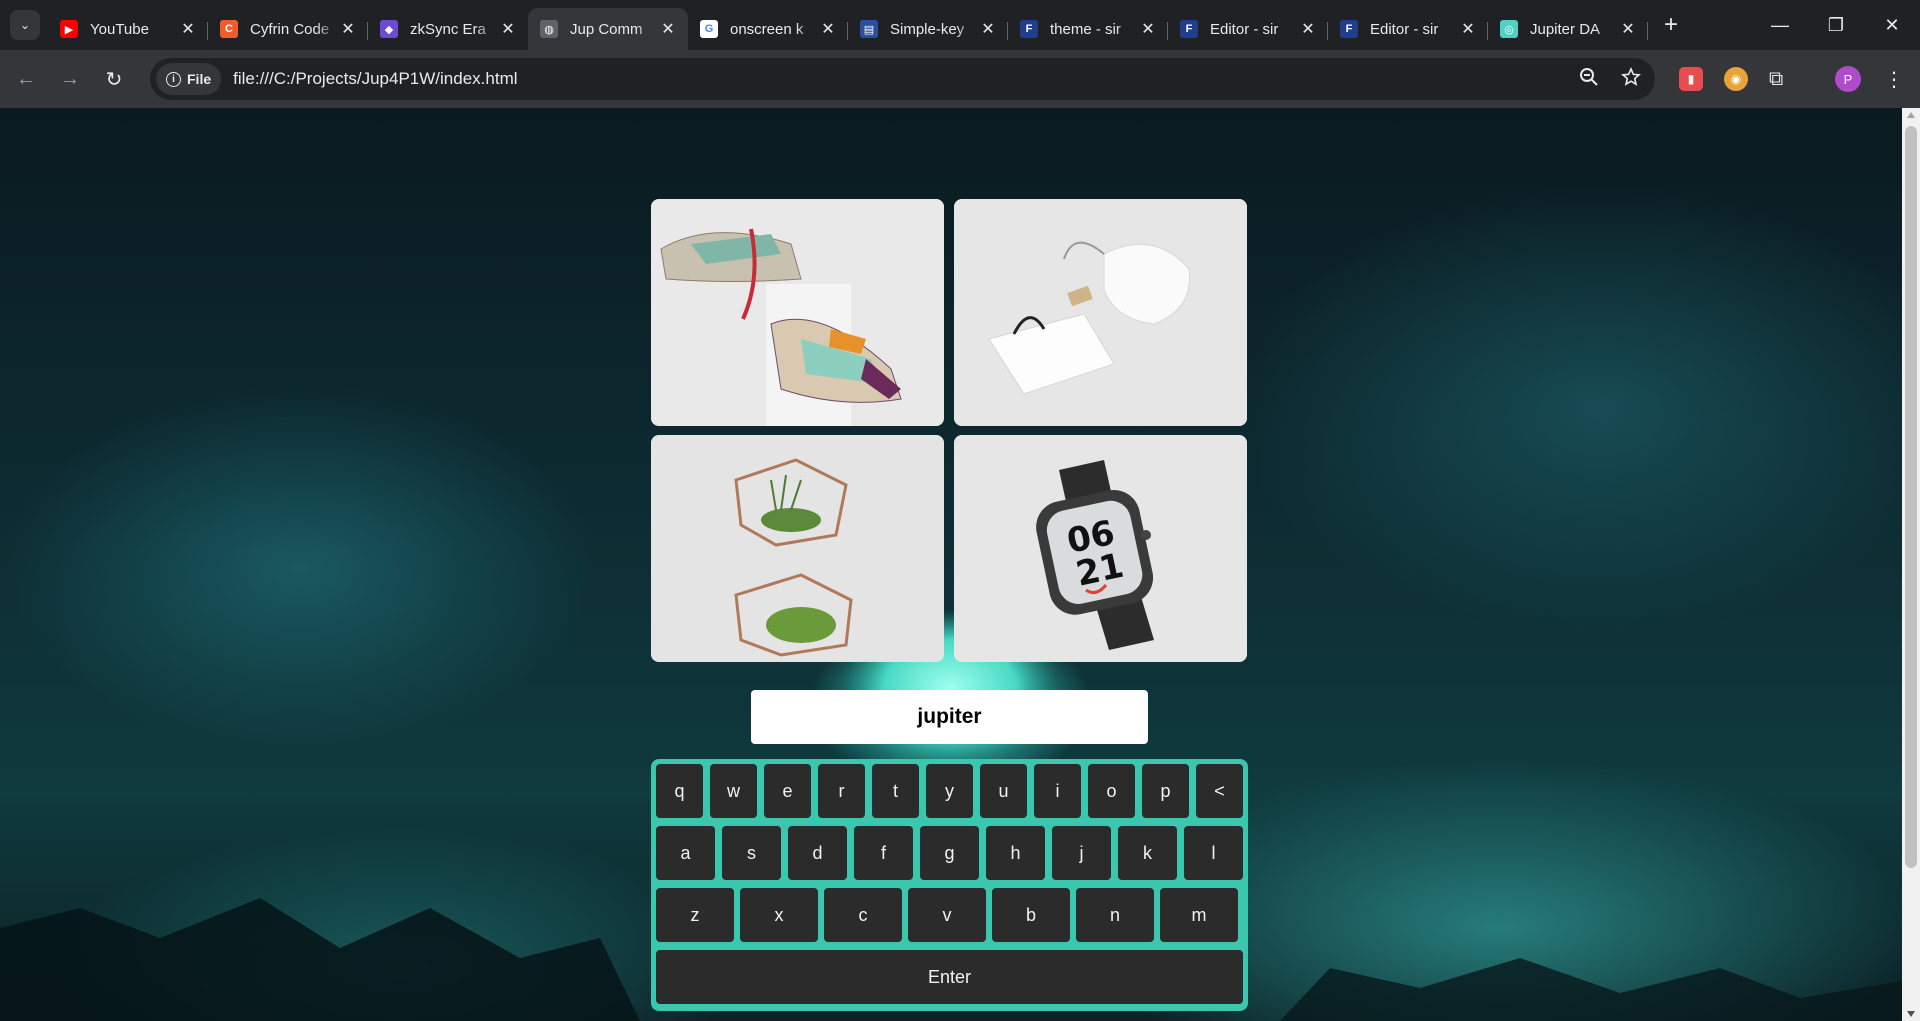  What do you see at coordinates (375, 79) in the screenshot?
I see `url-text: file:///C:/Projects/Jup4P1W/index.html` at bounding box center [375, 79].